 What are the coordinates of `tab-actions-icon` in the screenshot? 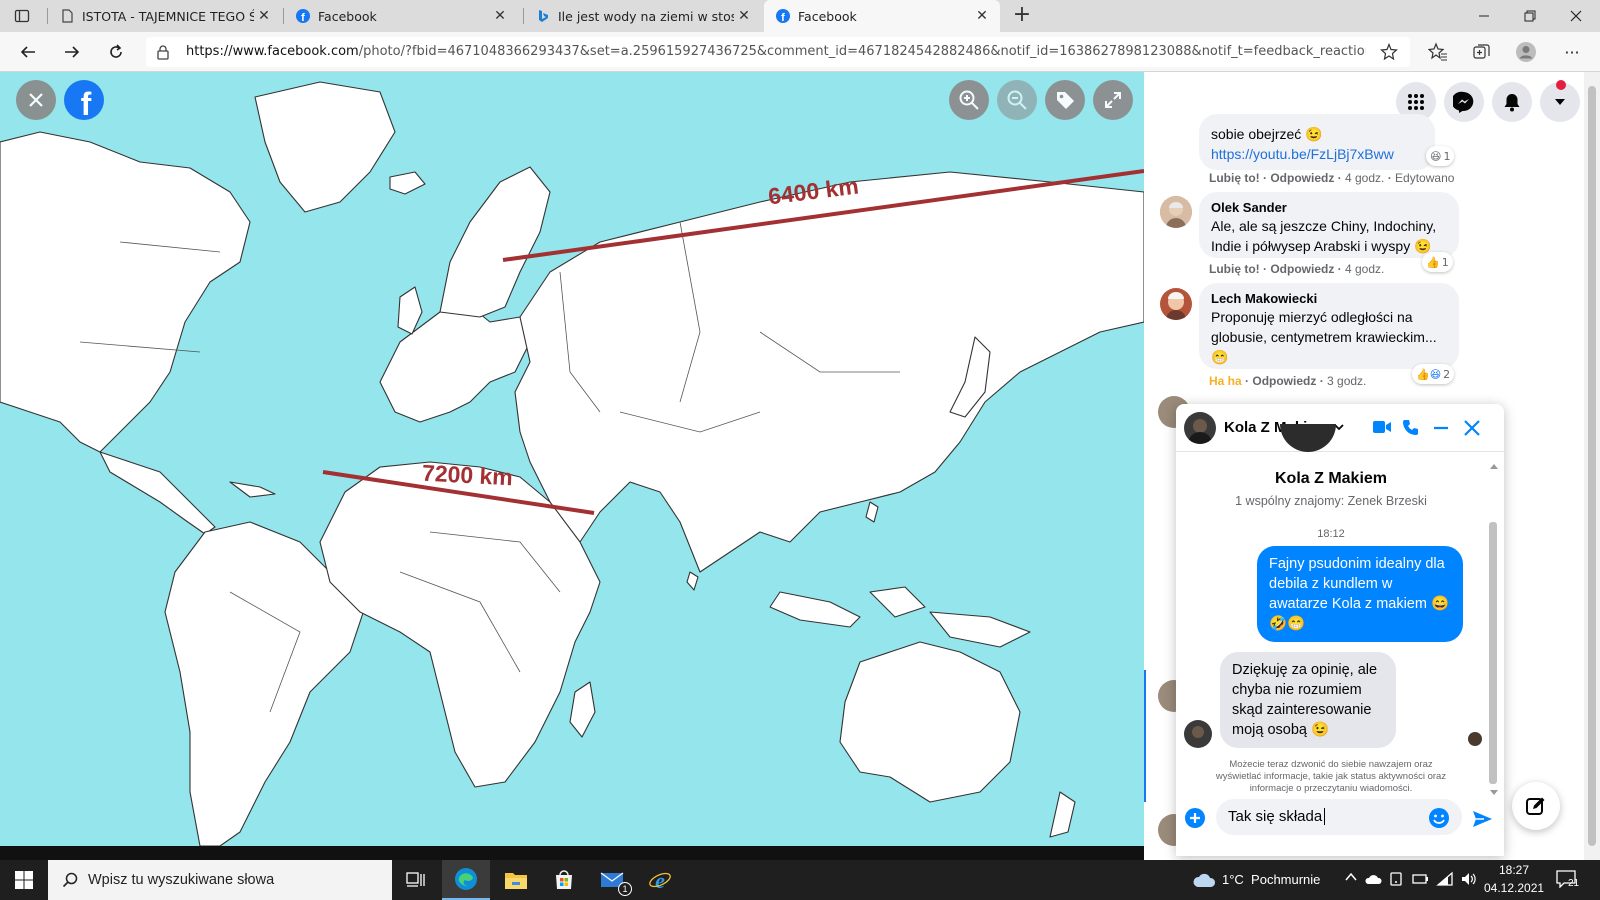 It's located at (22, 16).